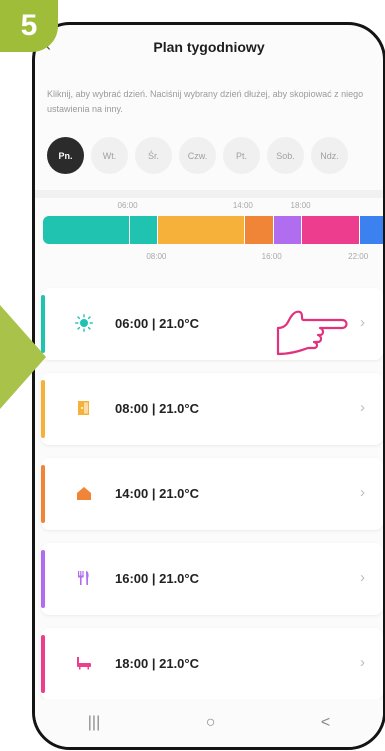 The width and height of the screenshot is (385, 751). I want to click on timeline-label: 14:00, so click(242, 205).